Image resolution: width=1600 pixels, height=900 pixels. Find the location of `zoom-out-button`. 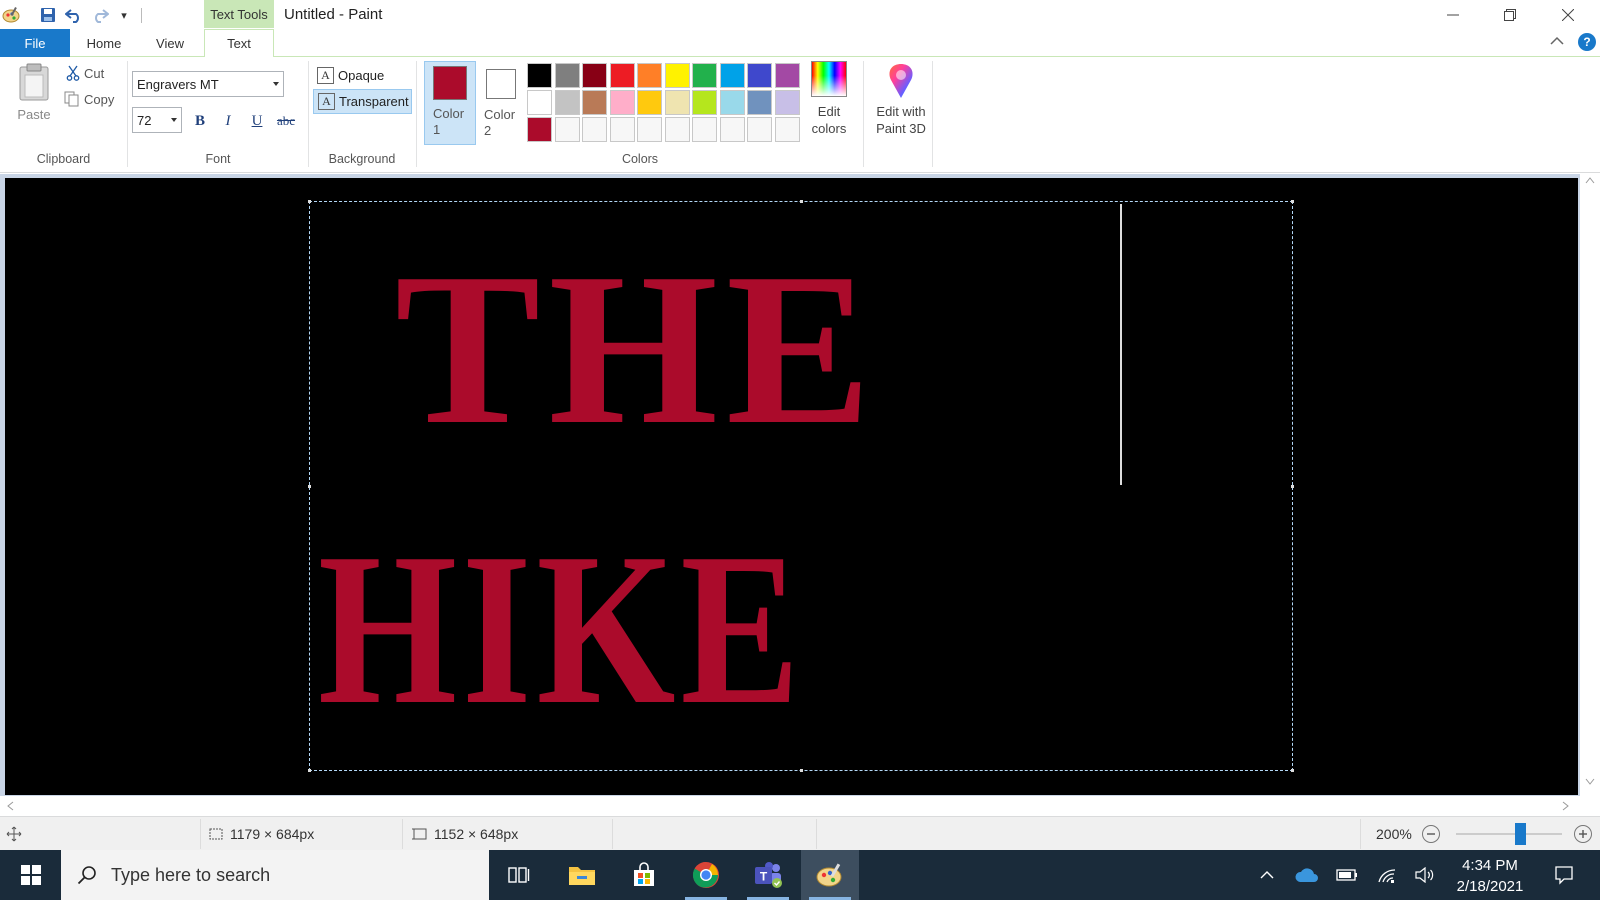

zoom-out-button is located at coordinates (1431, 834).